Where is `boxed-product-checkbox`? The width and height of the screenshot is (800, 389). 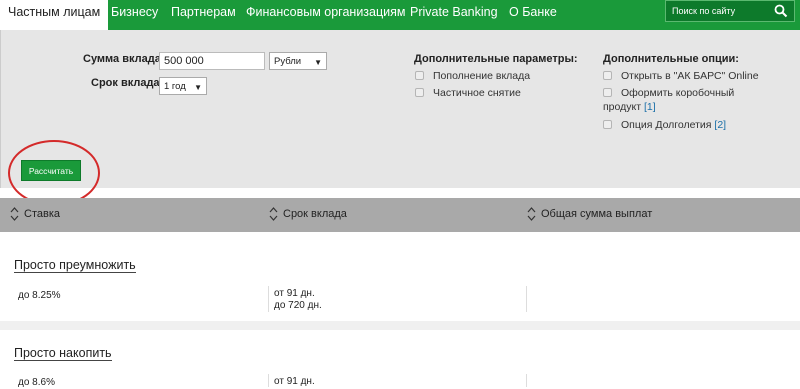 boxed-product-checkbox is located at coordinates (607, 92).